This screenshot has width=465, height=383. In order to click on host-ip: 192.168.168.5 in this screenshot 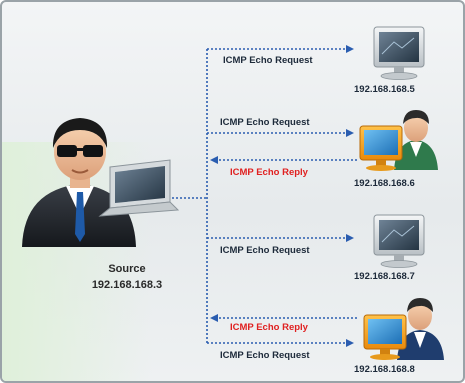, I will do `click(384, 89)`.